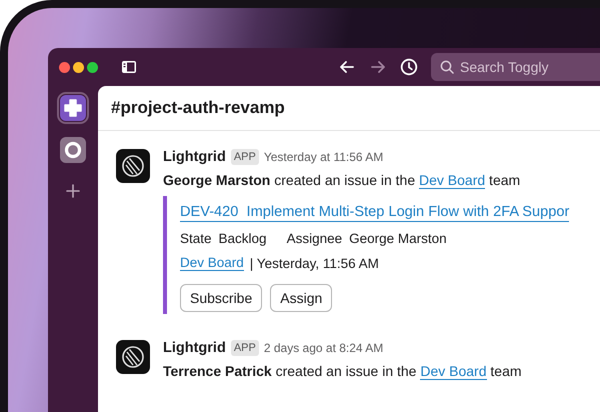 Image resolution: width=600 pixels, height=412 pixels. I want to click on action-button: Assign, so click(301, 298).